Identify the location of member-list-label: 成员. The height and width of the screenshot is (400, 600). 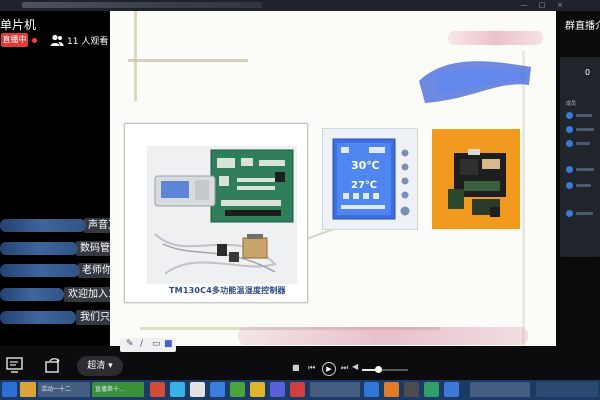
(571, 104).